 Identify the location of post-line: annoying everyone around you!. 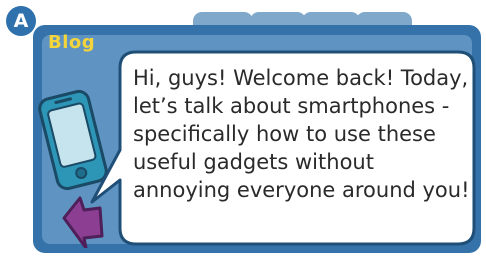
(301, 190).